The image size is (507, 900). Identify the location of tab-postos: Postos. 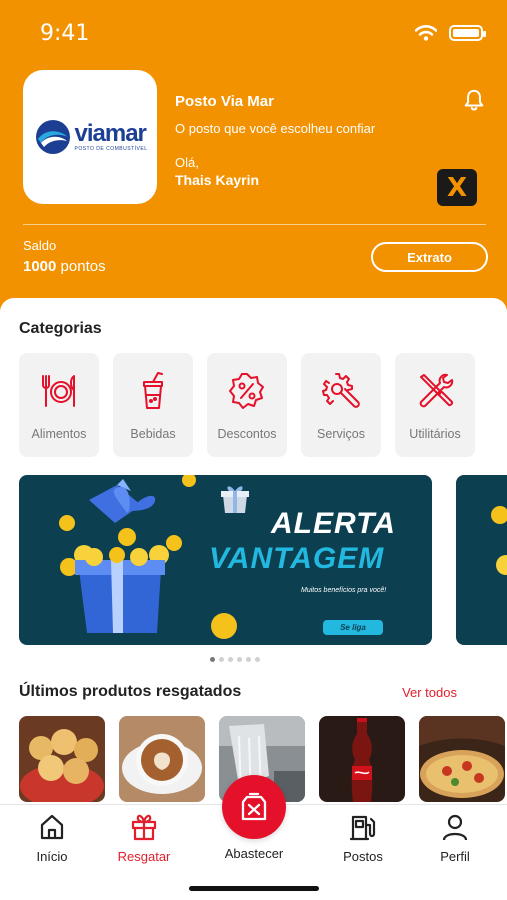
(363, 838).